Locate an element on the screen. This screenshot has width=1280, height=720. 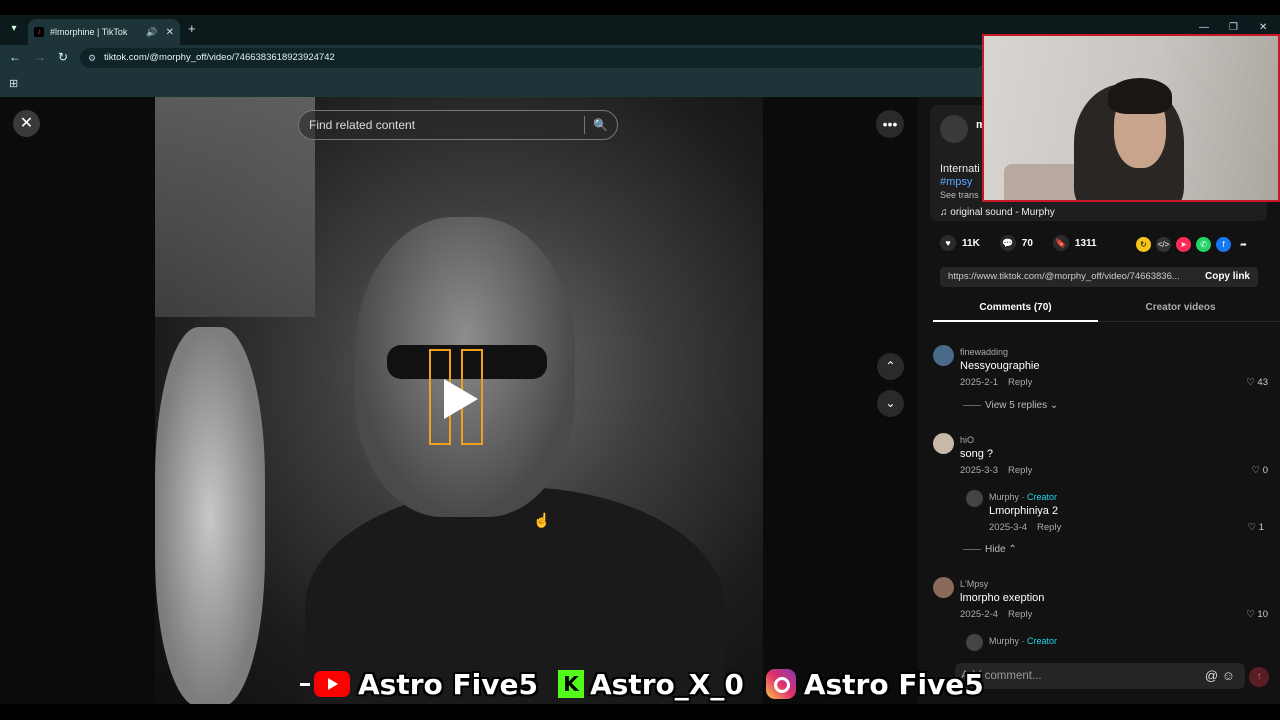
comment-like: ♡ 10 is located at coordinates (1257, 614).